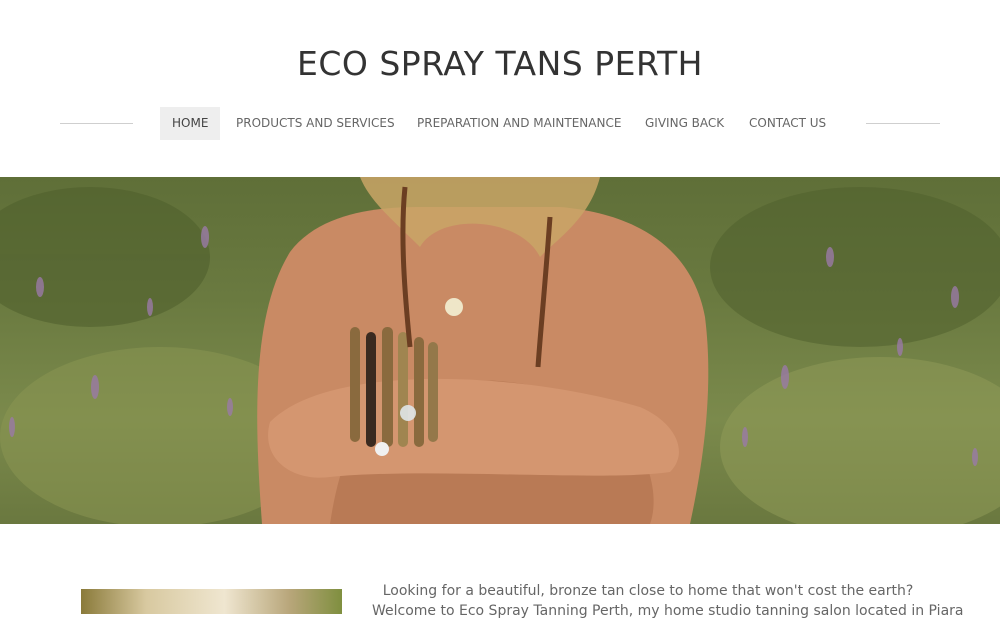 The width and height of the screenshot is (1000, 621). Describe the element at coordinates (315, 123) in the screenshot. I see `nav-item-products-and-services: PRODUCTS AND SERVICES` at that location.